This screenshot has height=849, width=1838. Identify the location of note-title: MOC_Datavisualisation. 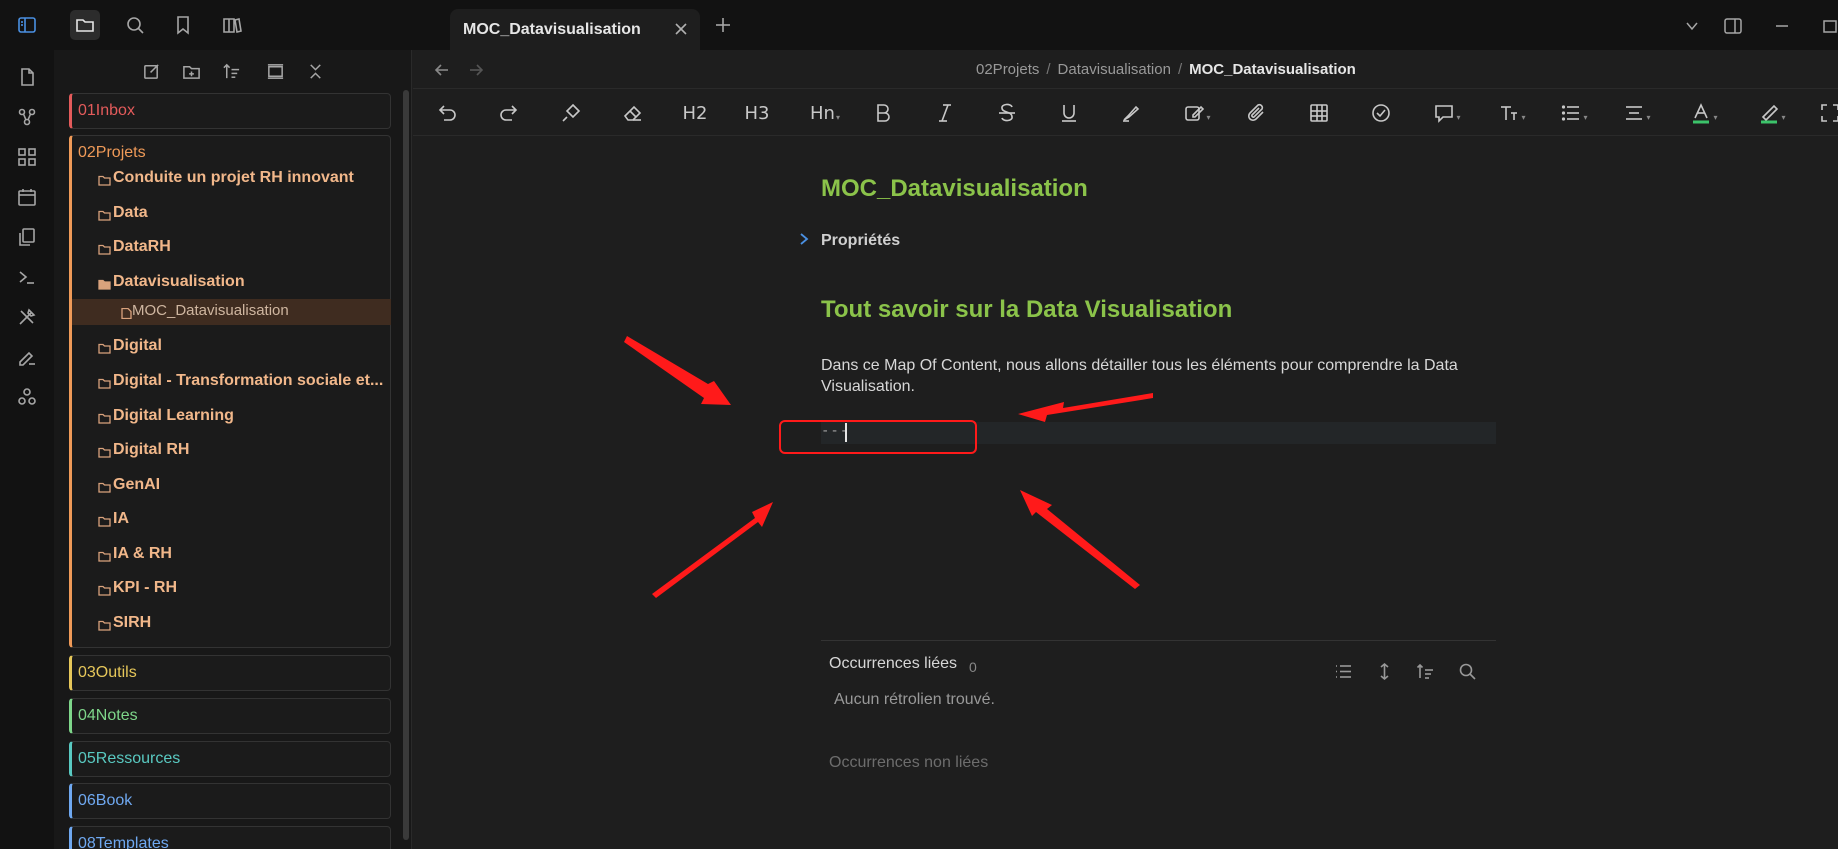
(954, 189).